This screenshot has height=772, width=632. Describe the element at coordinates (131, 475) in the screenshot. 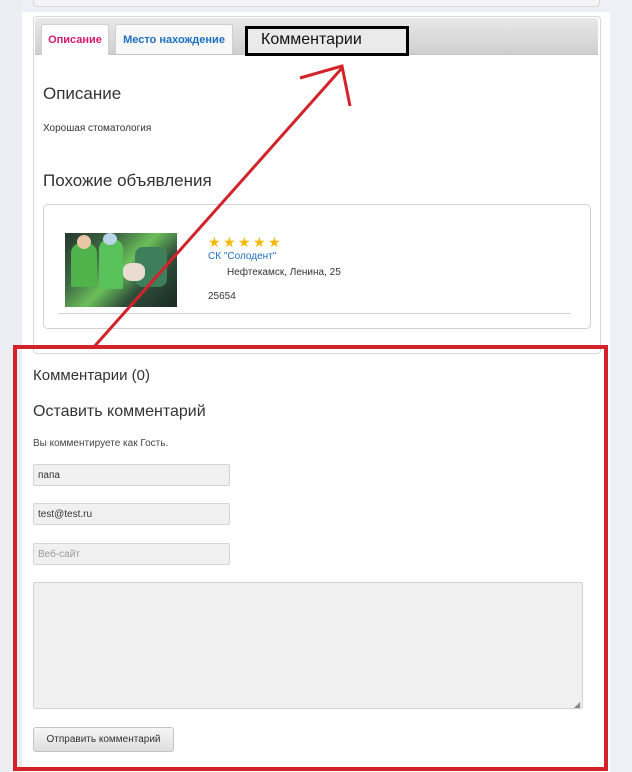

I see `name-input` at that location.